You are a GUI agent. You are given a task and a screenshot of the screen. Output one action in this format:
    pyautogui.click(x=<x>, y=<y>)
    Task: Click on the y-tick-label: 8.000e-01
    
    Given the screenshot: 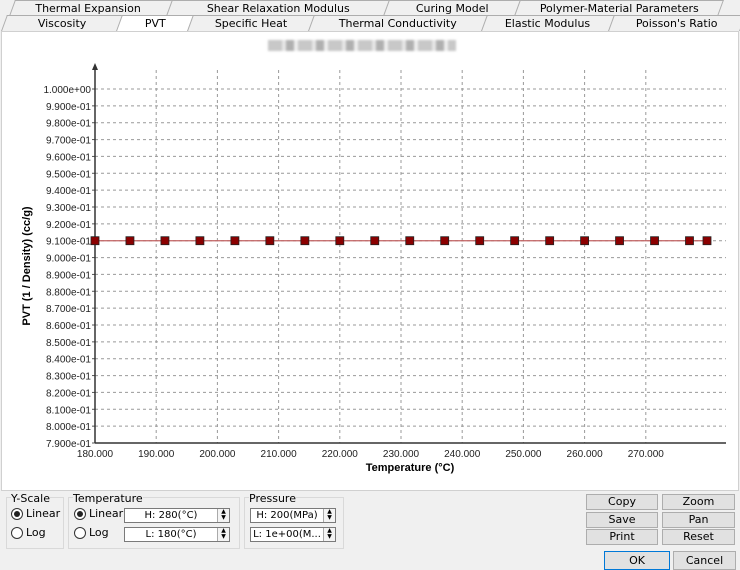 What is the action you would take?
    pyautogui.click(x=68, y=427)
    